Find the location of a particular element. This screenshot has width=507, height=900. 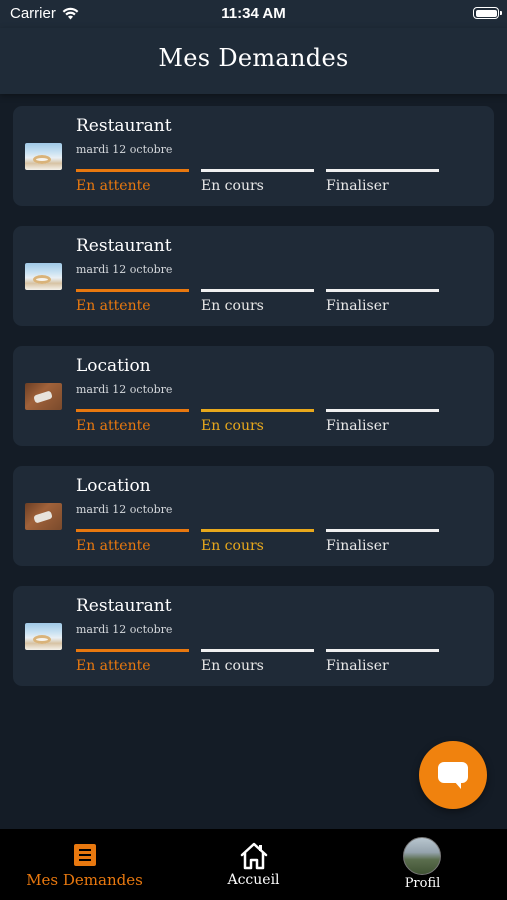

chat-button is located at coordinates (453, 775).